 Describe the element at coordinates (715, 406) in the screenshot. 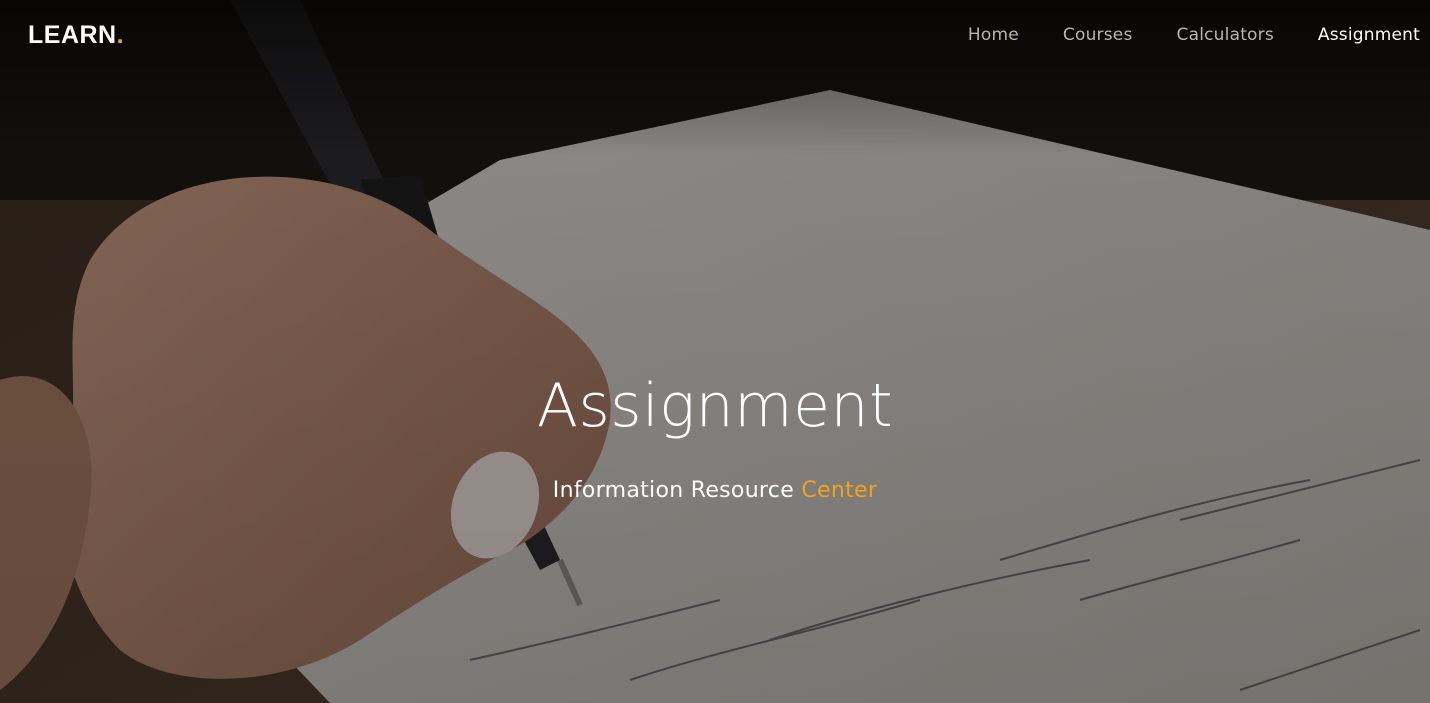

I see `page-title: Assignment` at that location.